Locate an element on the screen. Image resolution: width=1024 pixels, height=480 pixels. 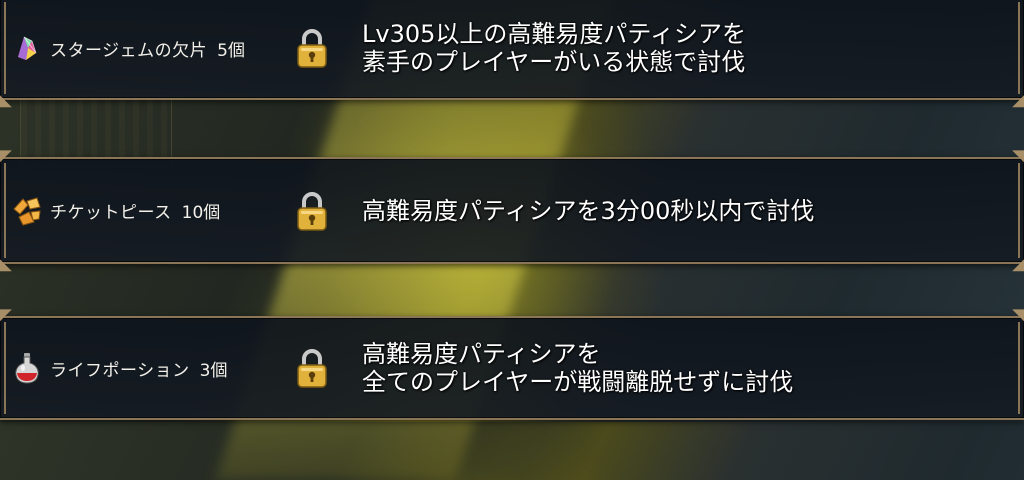
reward-name: ライフポーション is located at coordinates (120, 370).